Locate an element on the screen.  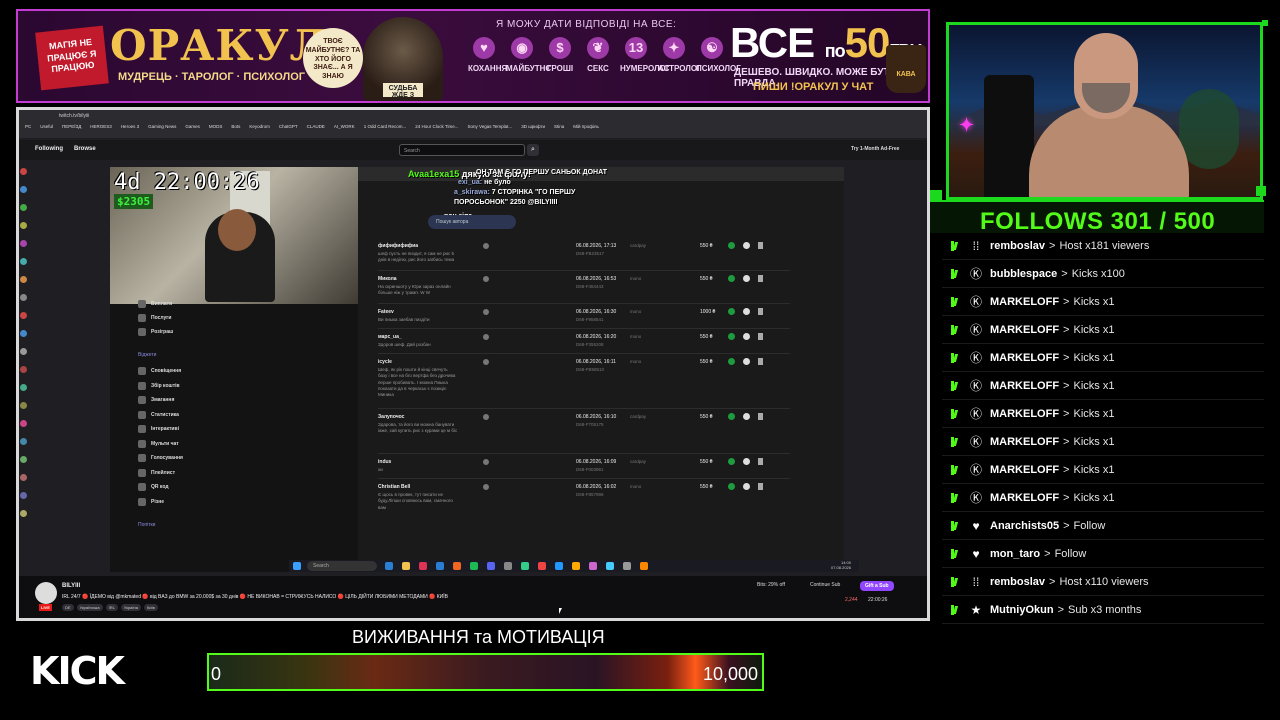
bookmark-item: CLAUDE is located at coordinates (316, 126).